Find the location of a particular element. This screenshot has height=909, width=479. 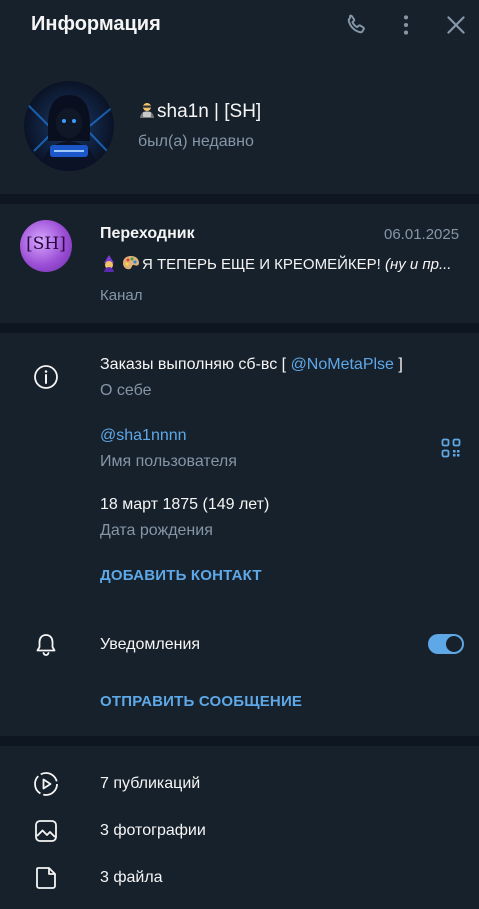

about-mention-link: @NoMetaPlse is located at coordinates (342, 364).